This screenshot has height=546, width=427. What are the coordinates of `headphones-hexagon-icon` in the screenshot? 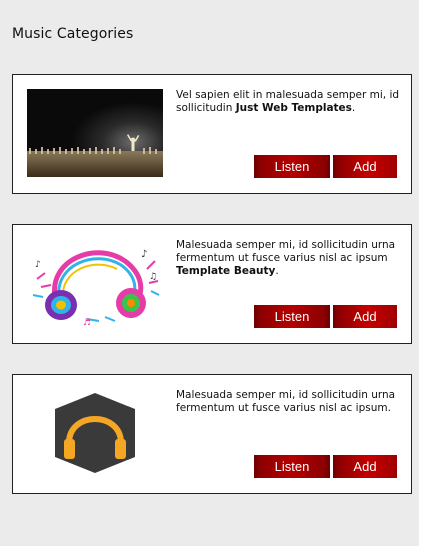 It's located at (95, 433).